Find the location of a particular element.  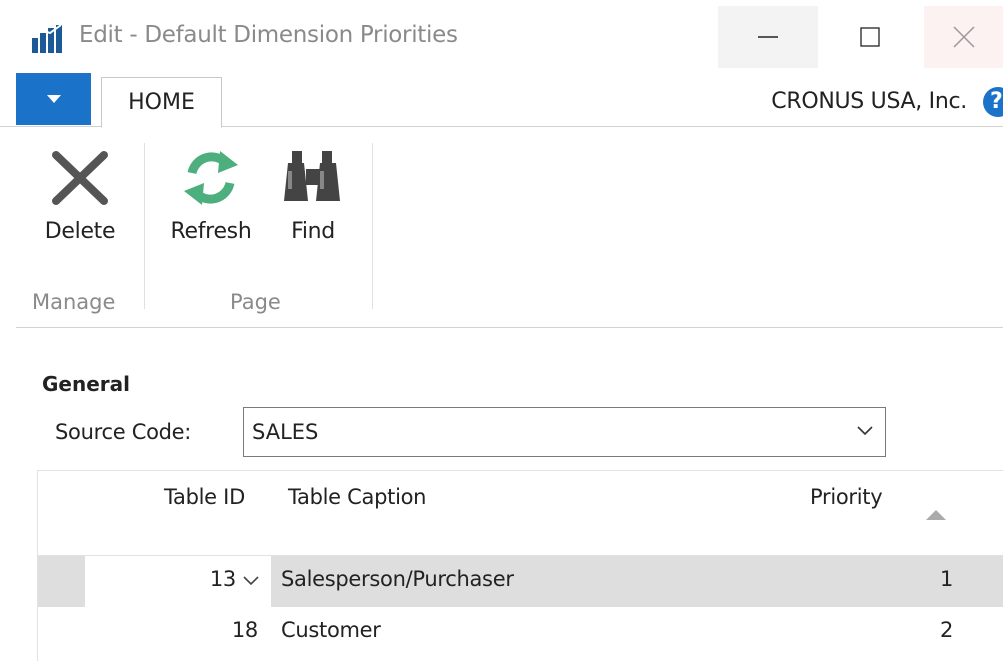

priority-value: 1 is located at coordinates (946, 579).